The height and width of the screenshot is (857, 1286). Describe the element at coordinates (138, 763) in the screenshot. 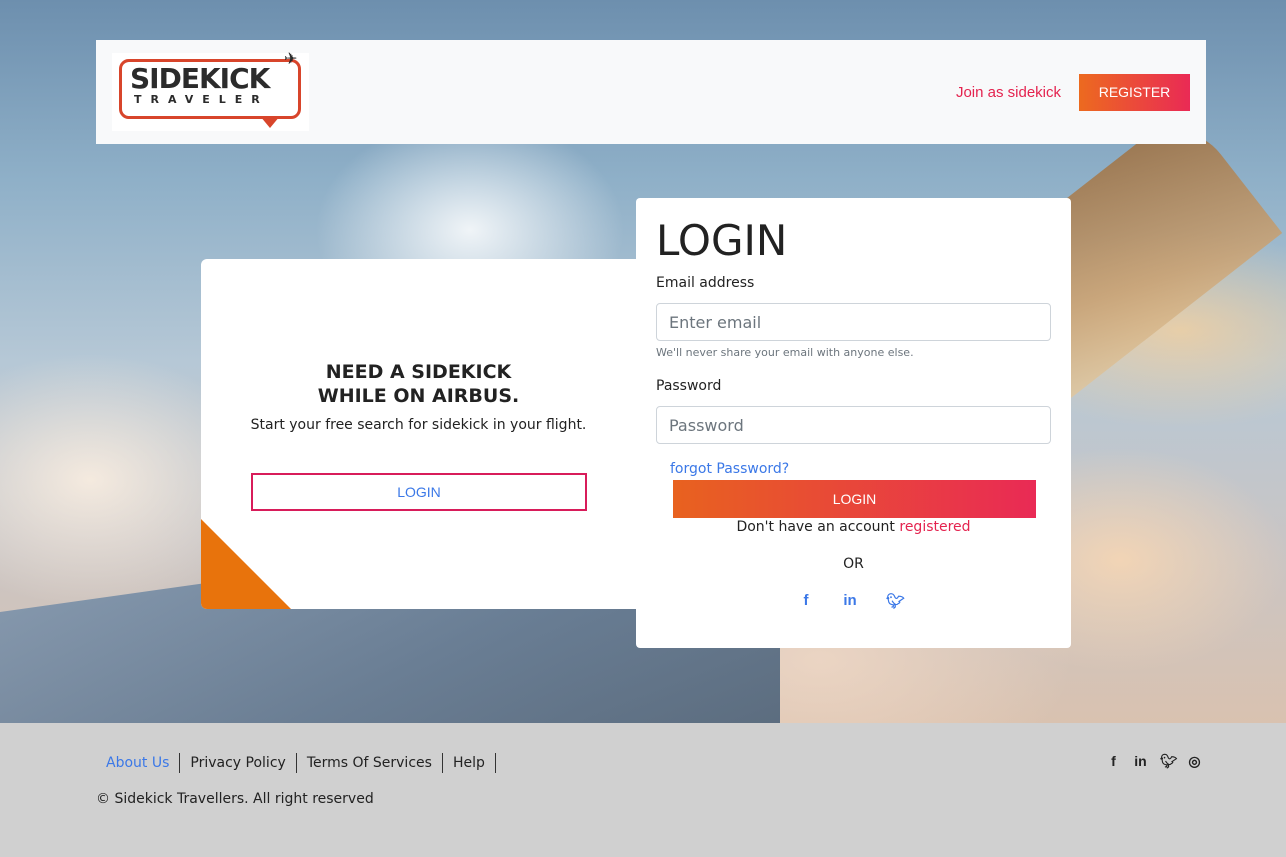

I see `footer-link-about-us: About Us` at that location.